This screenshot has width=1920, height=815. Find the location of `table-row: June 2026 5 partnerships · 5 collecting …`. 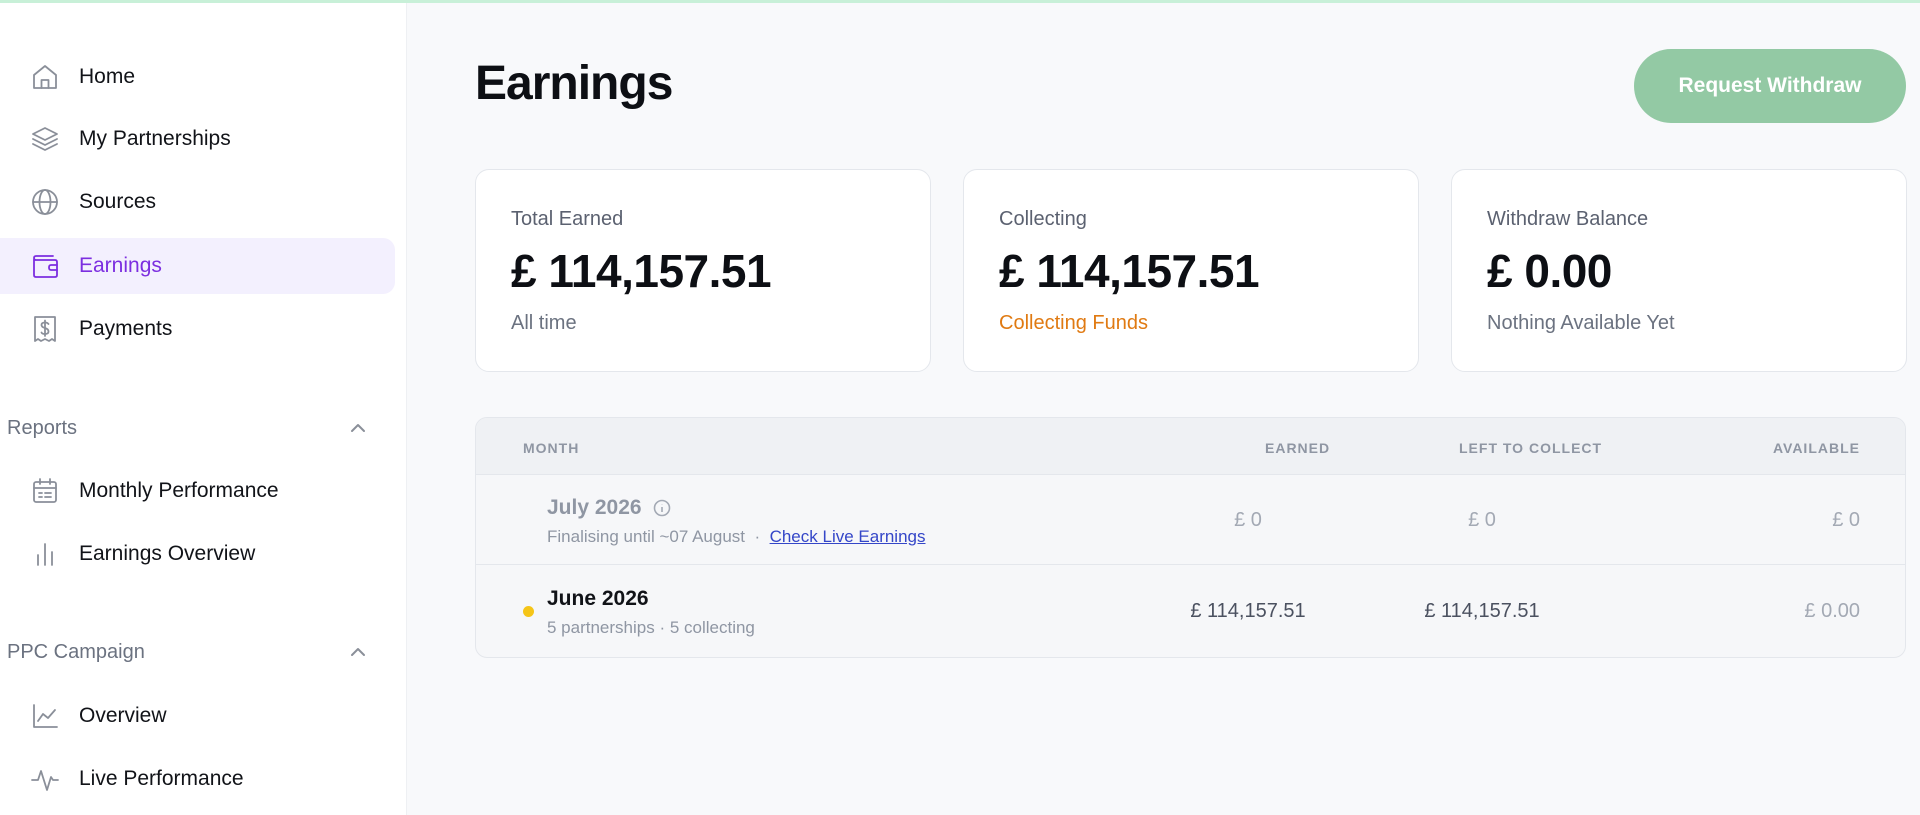

table-row: June 2026 5 partnerships · 5 collecting … is located at coordinates (1190, 611).